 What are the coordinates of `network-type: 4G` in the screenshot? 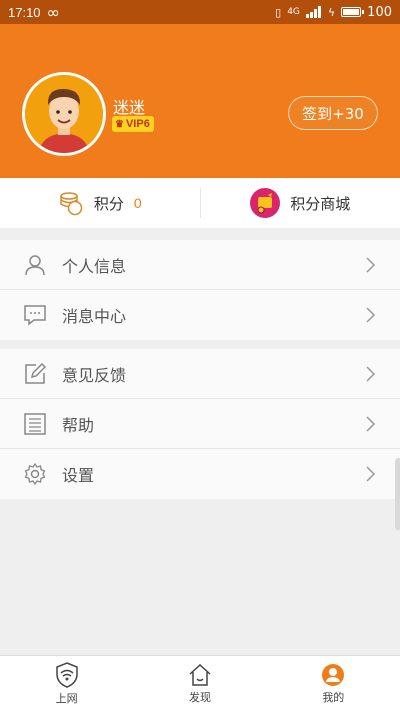 It's located at (293, 12).